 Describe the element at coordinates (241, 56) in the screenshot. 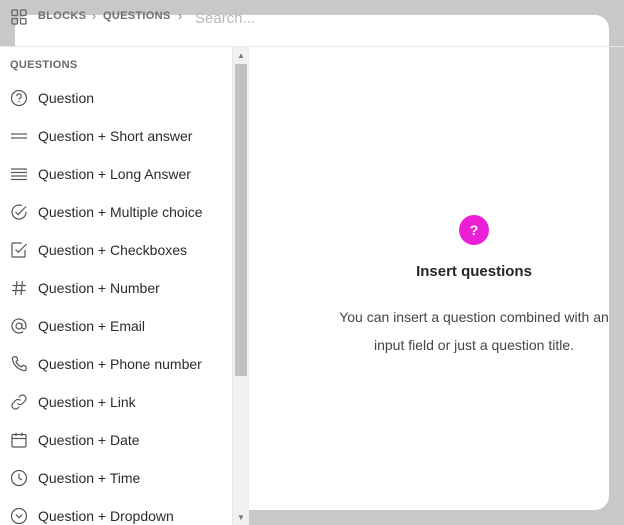

I see `scroll-up-arrow-icon: ▲` at that location.